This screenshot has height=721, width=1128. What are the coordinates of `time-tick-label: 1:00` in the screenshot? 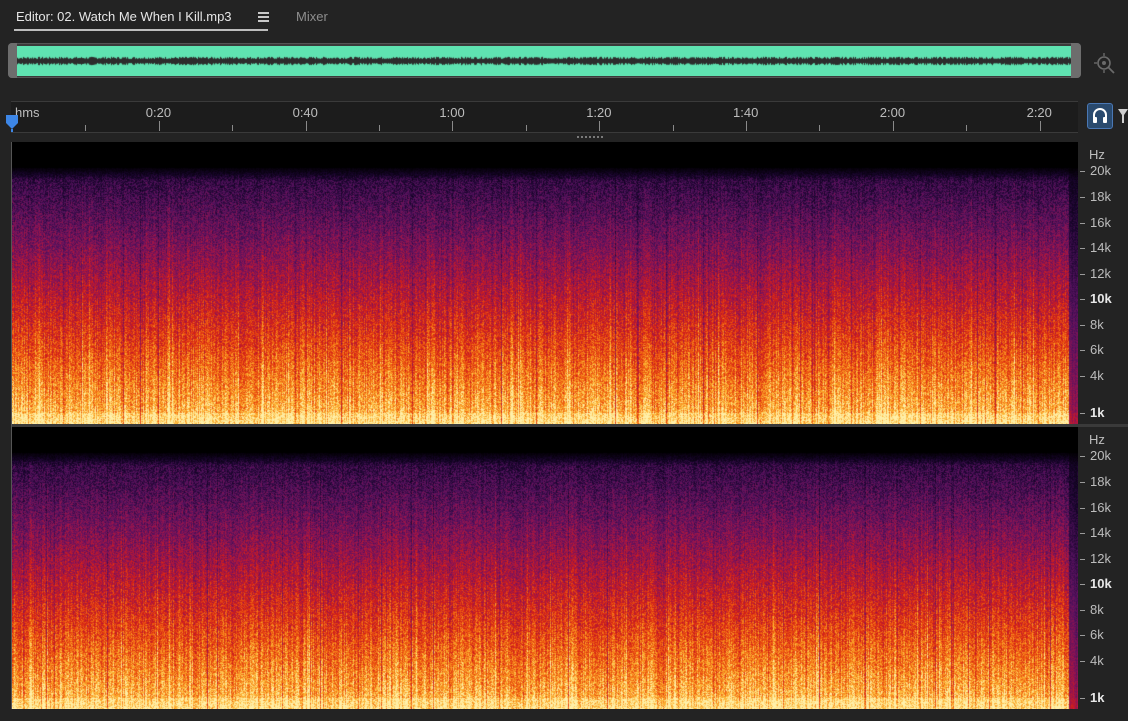 It's located at (452, 112).